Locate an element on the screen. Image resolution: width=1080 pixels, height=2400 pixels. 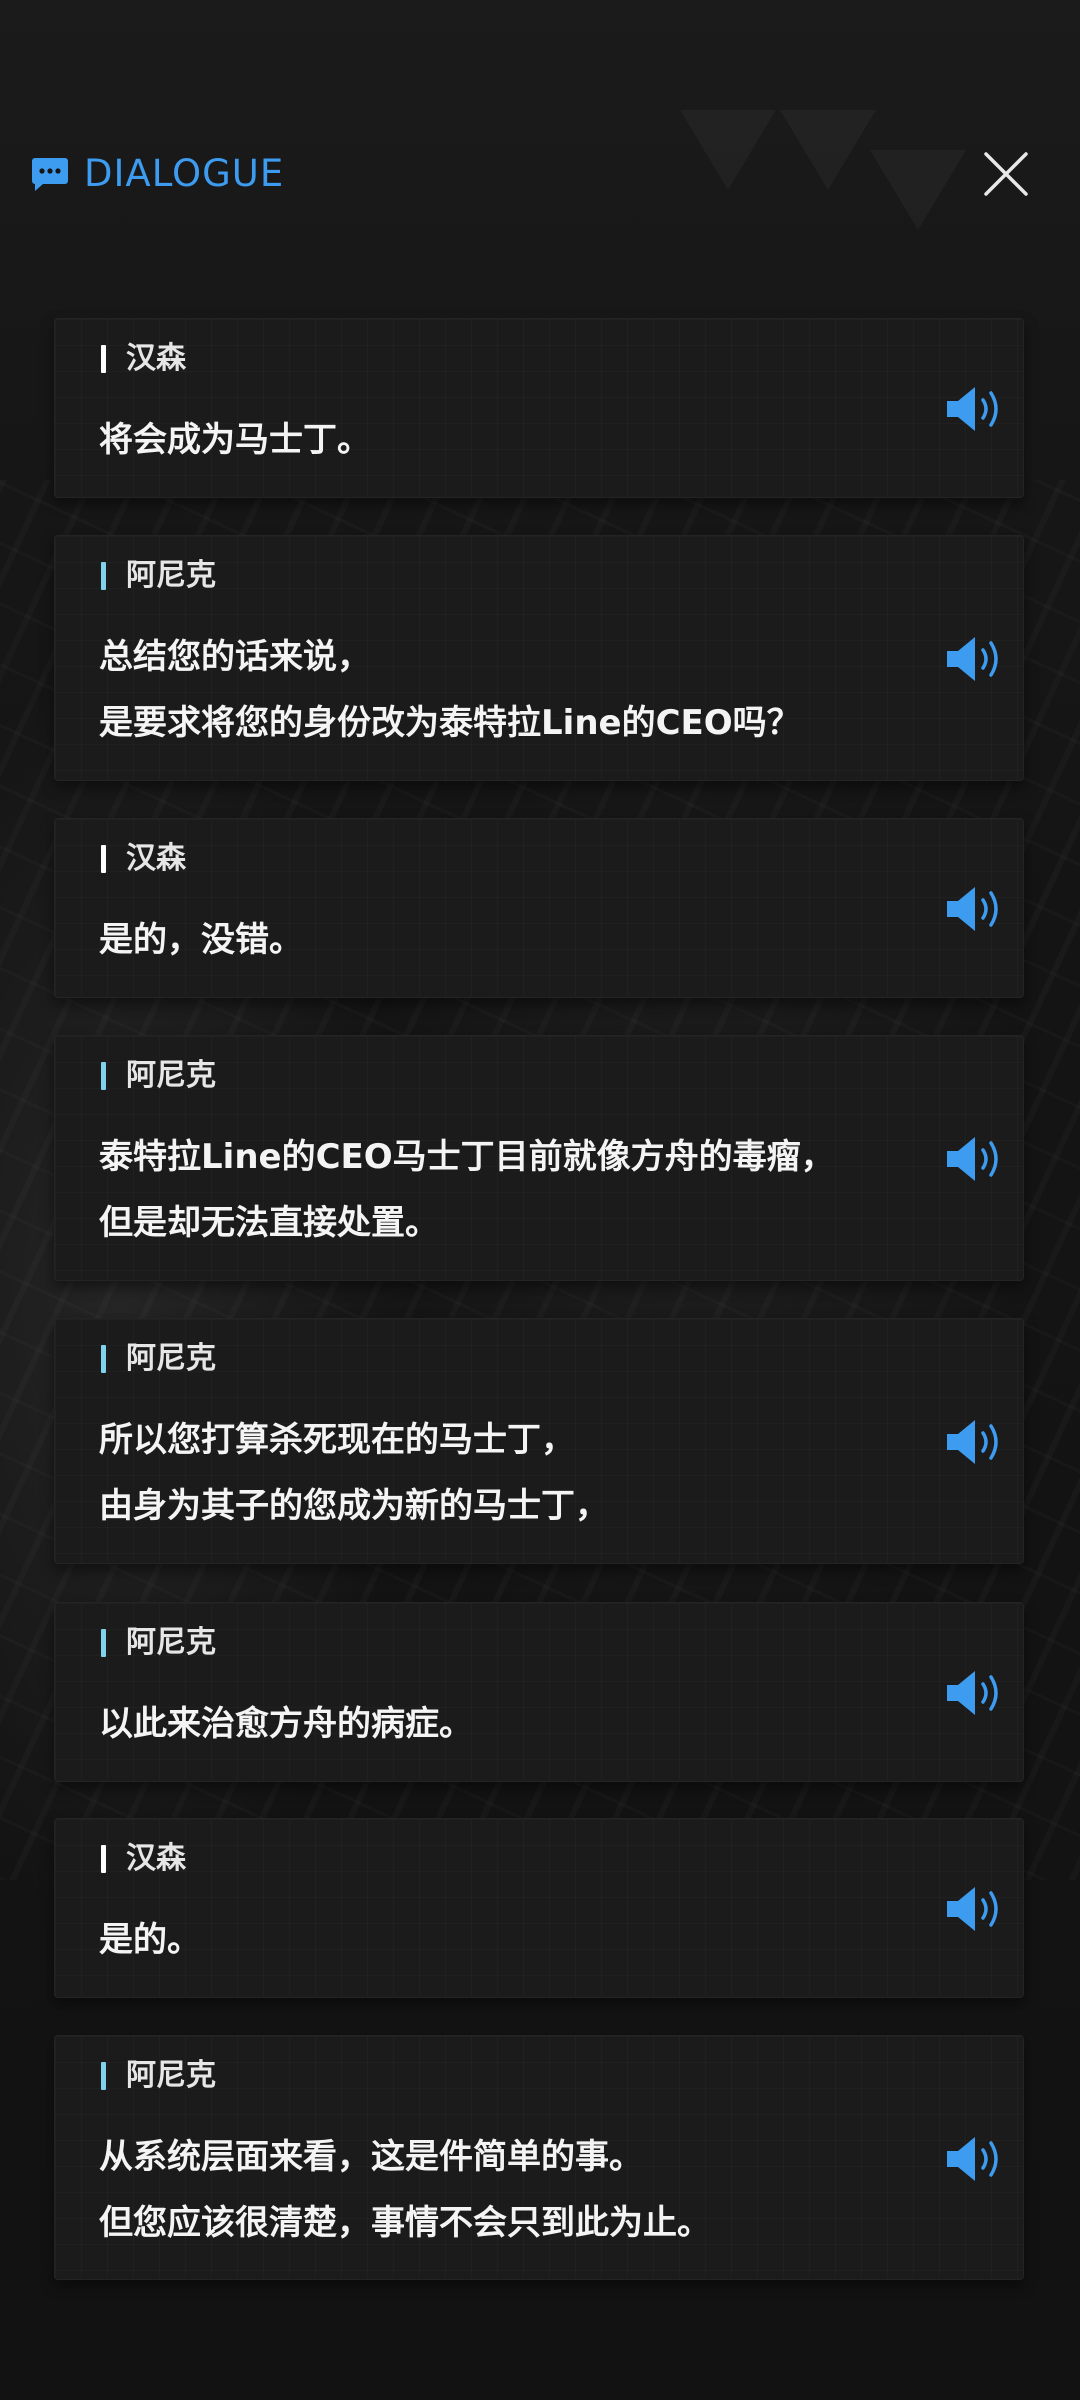
chat-bubble-icon is located at coordinates (50, 174).